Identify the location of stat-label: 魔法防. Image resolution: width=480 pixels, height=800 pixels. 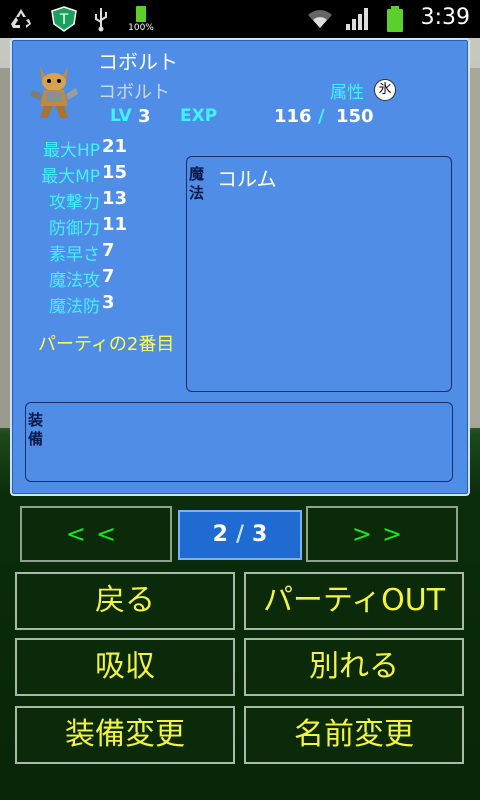
(74, 307).